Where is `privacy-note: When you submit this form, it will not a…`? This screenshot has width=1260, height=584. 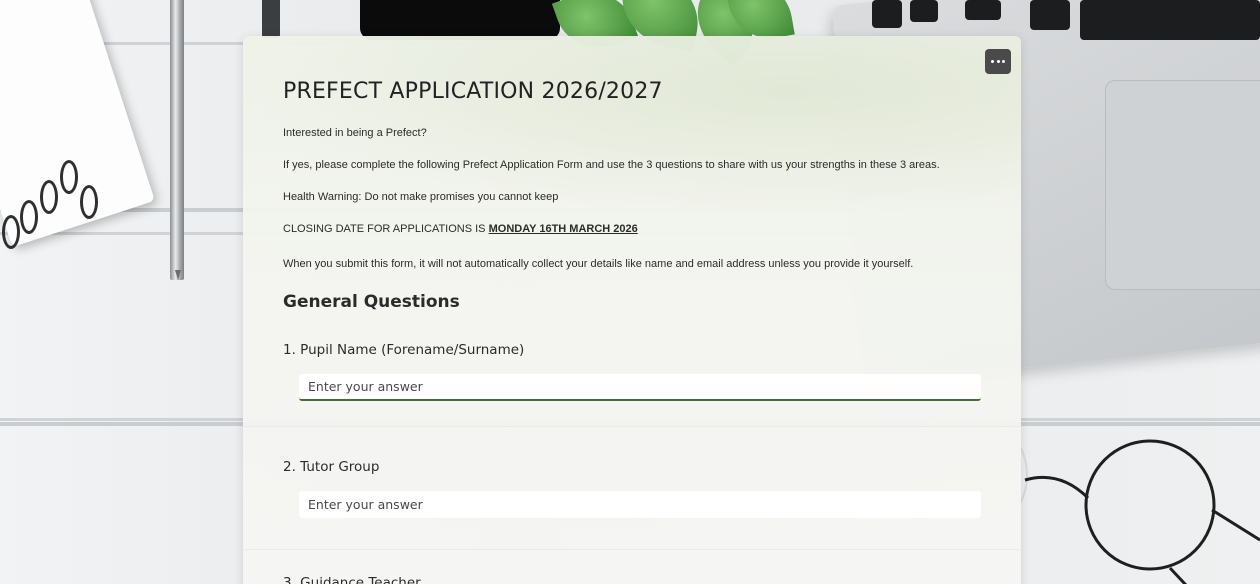 privacy-note: When you submit this form, it will not a… is located at coordinates (598, 264).